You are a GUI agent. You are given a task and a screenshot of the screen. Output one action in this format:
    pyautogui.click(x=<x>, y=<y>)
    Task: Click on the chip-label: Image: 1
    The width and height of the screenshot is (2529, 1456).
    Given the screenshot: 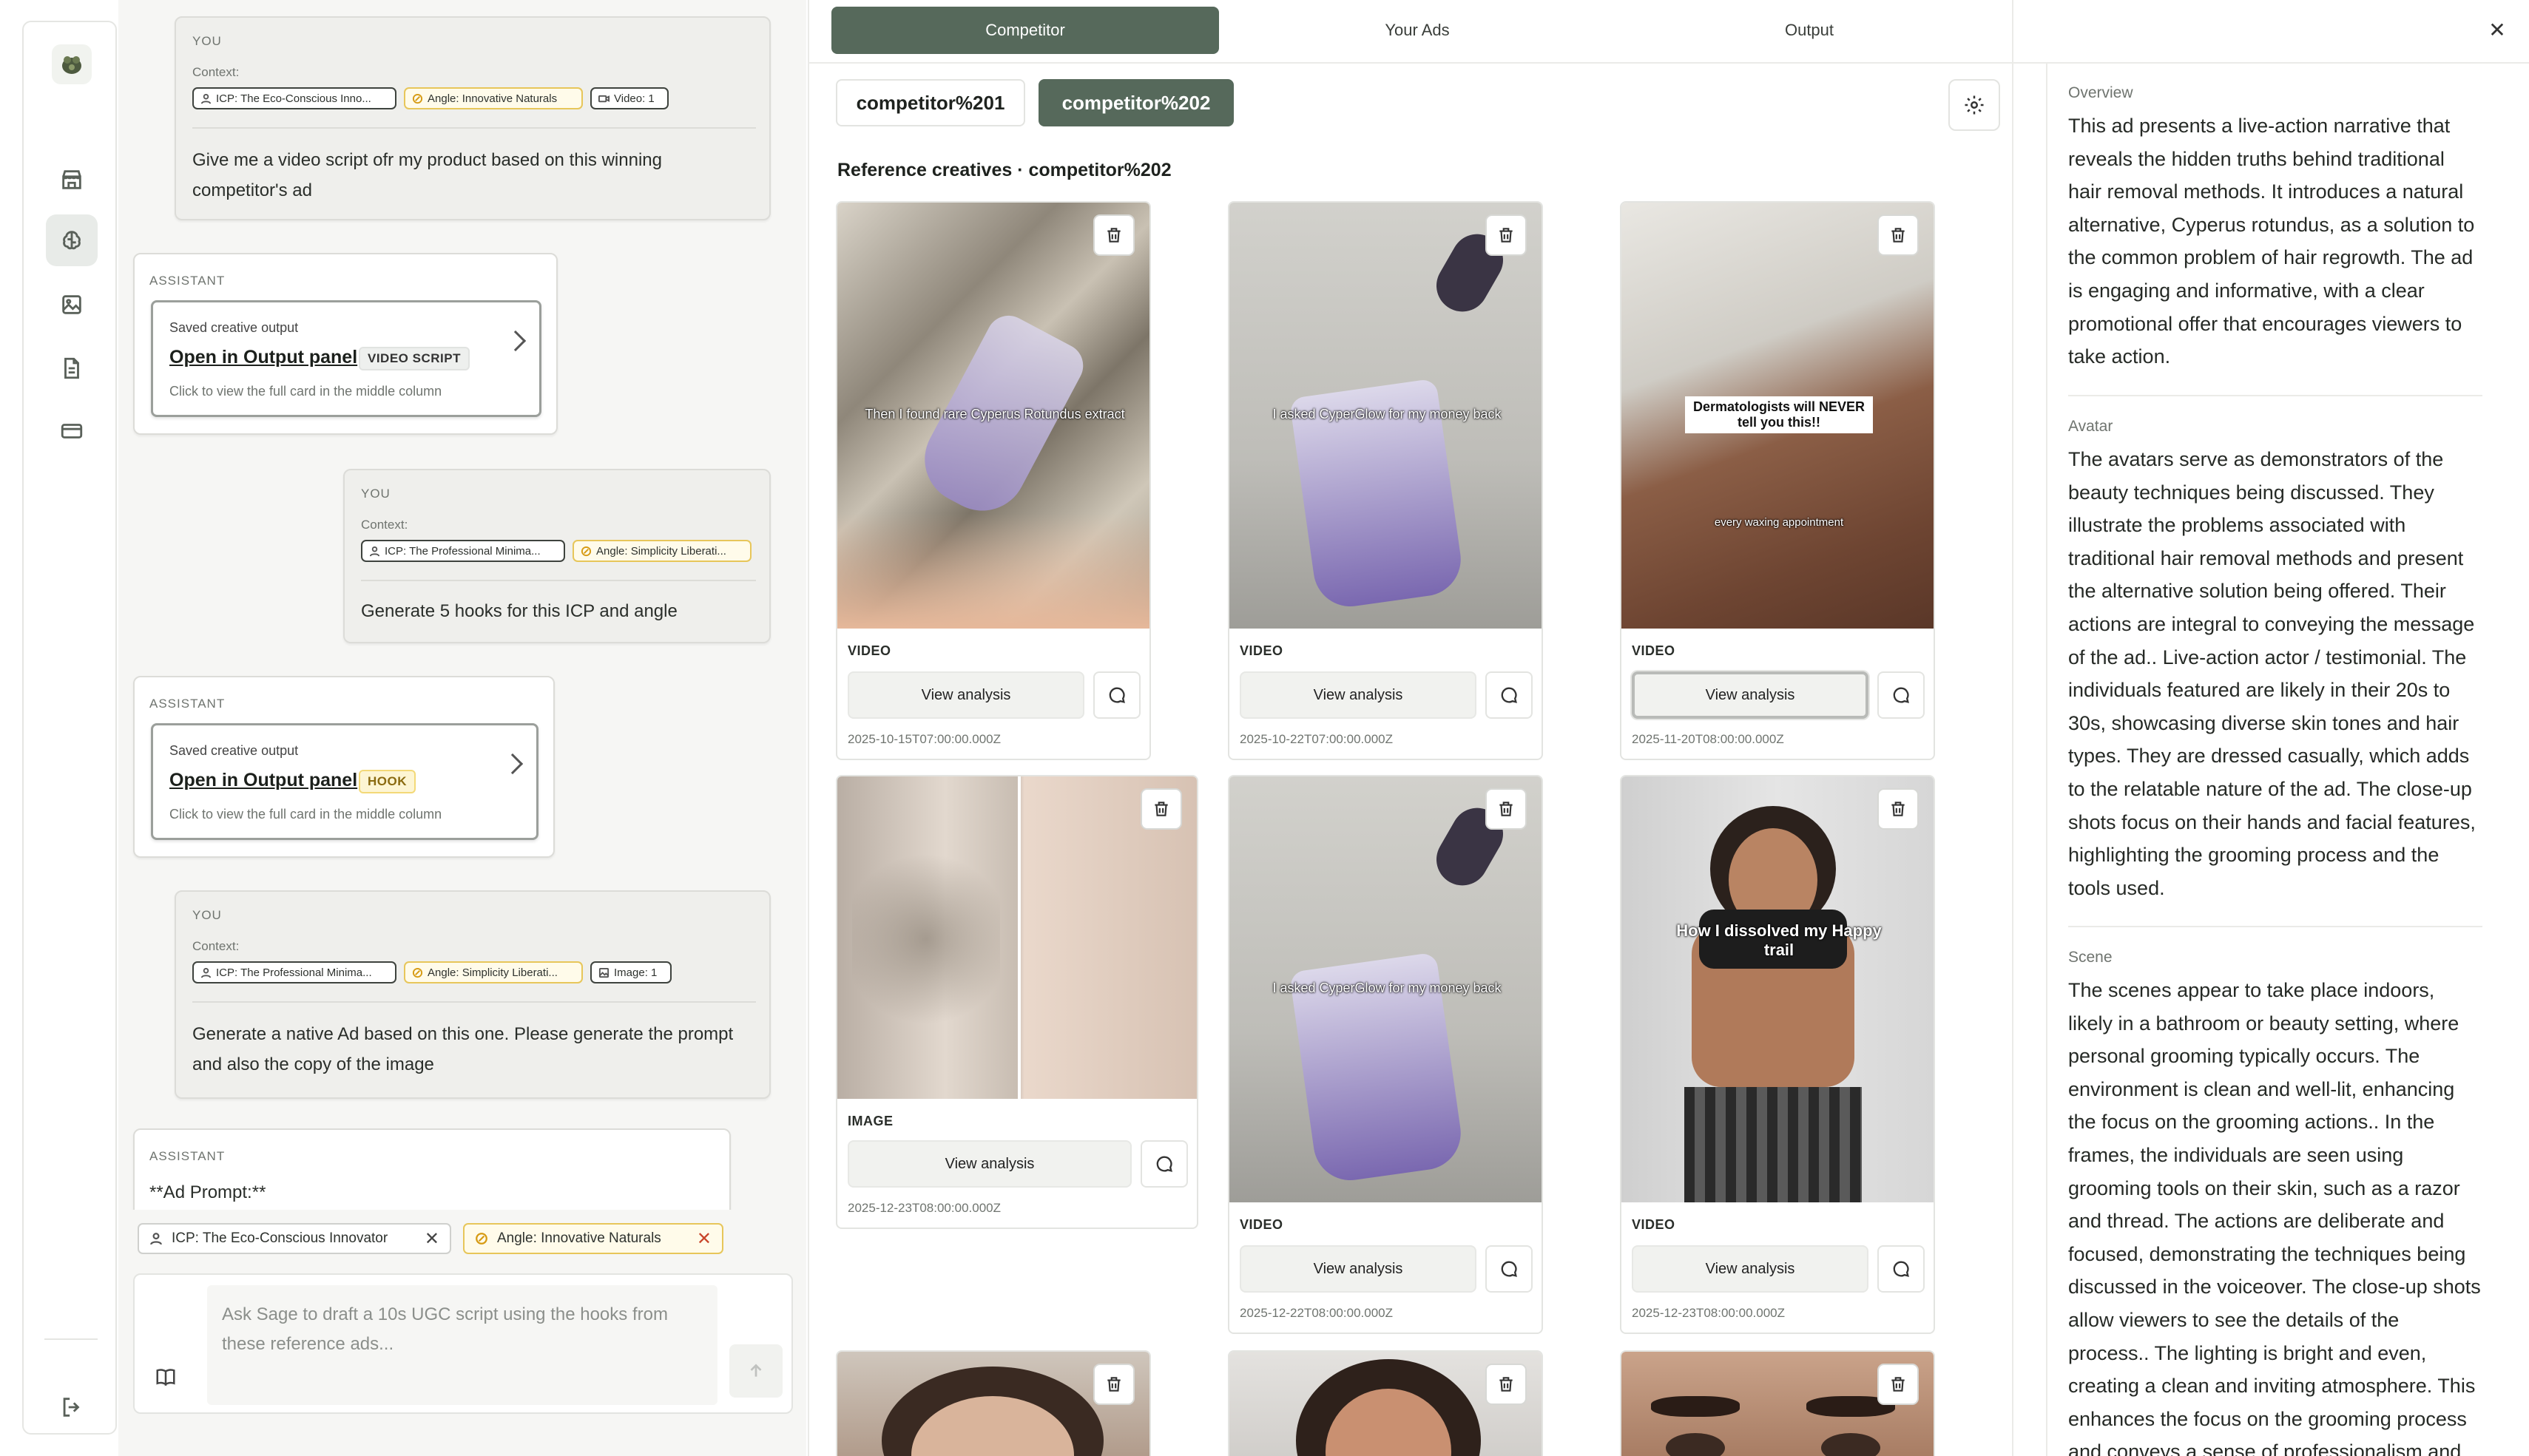 What is the action you would take?
    pyautogui.click(x=636, y=973)
    